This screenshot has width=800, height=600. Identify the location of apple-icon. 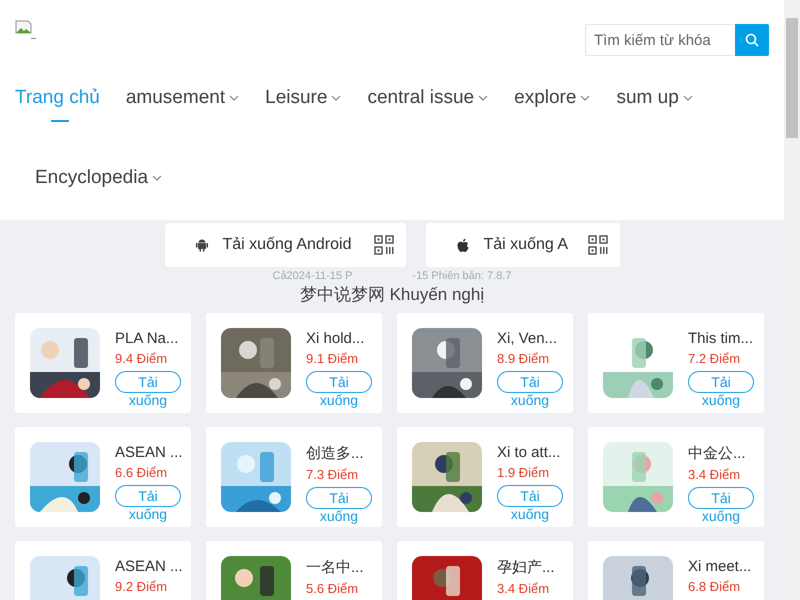
(463, 245).